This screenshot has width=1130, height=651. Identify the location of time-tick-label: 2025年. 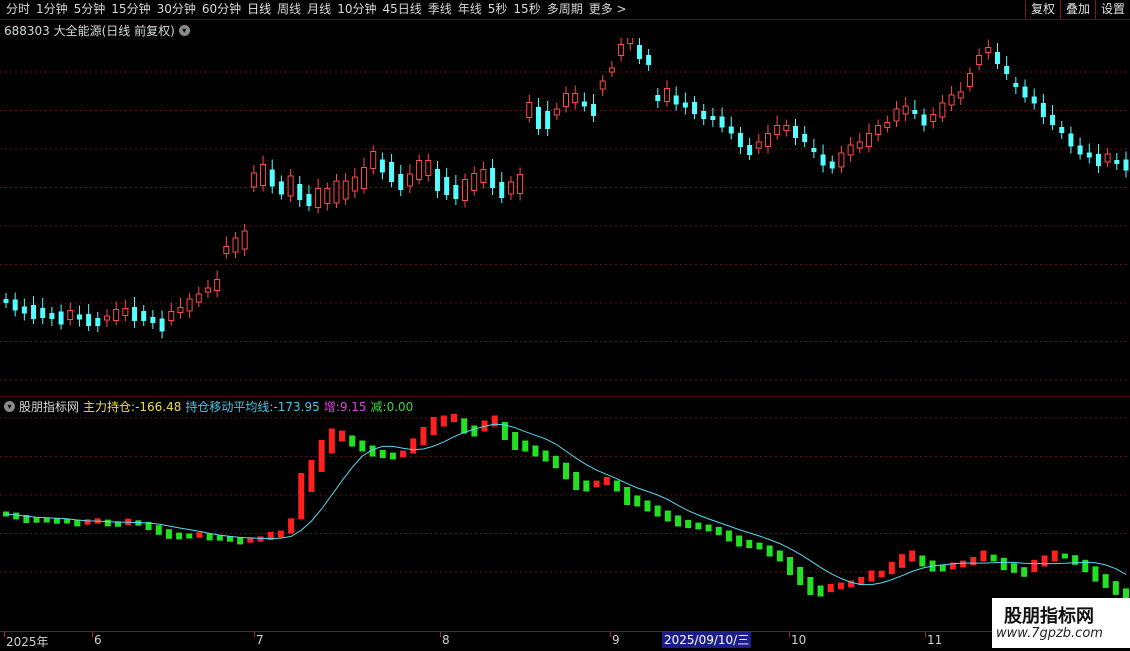
(27, 642).